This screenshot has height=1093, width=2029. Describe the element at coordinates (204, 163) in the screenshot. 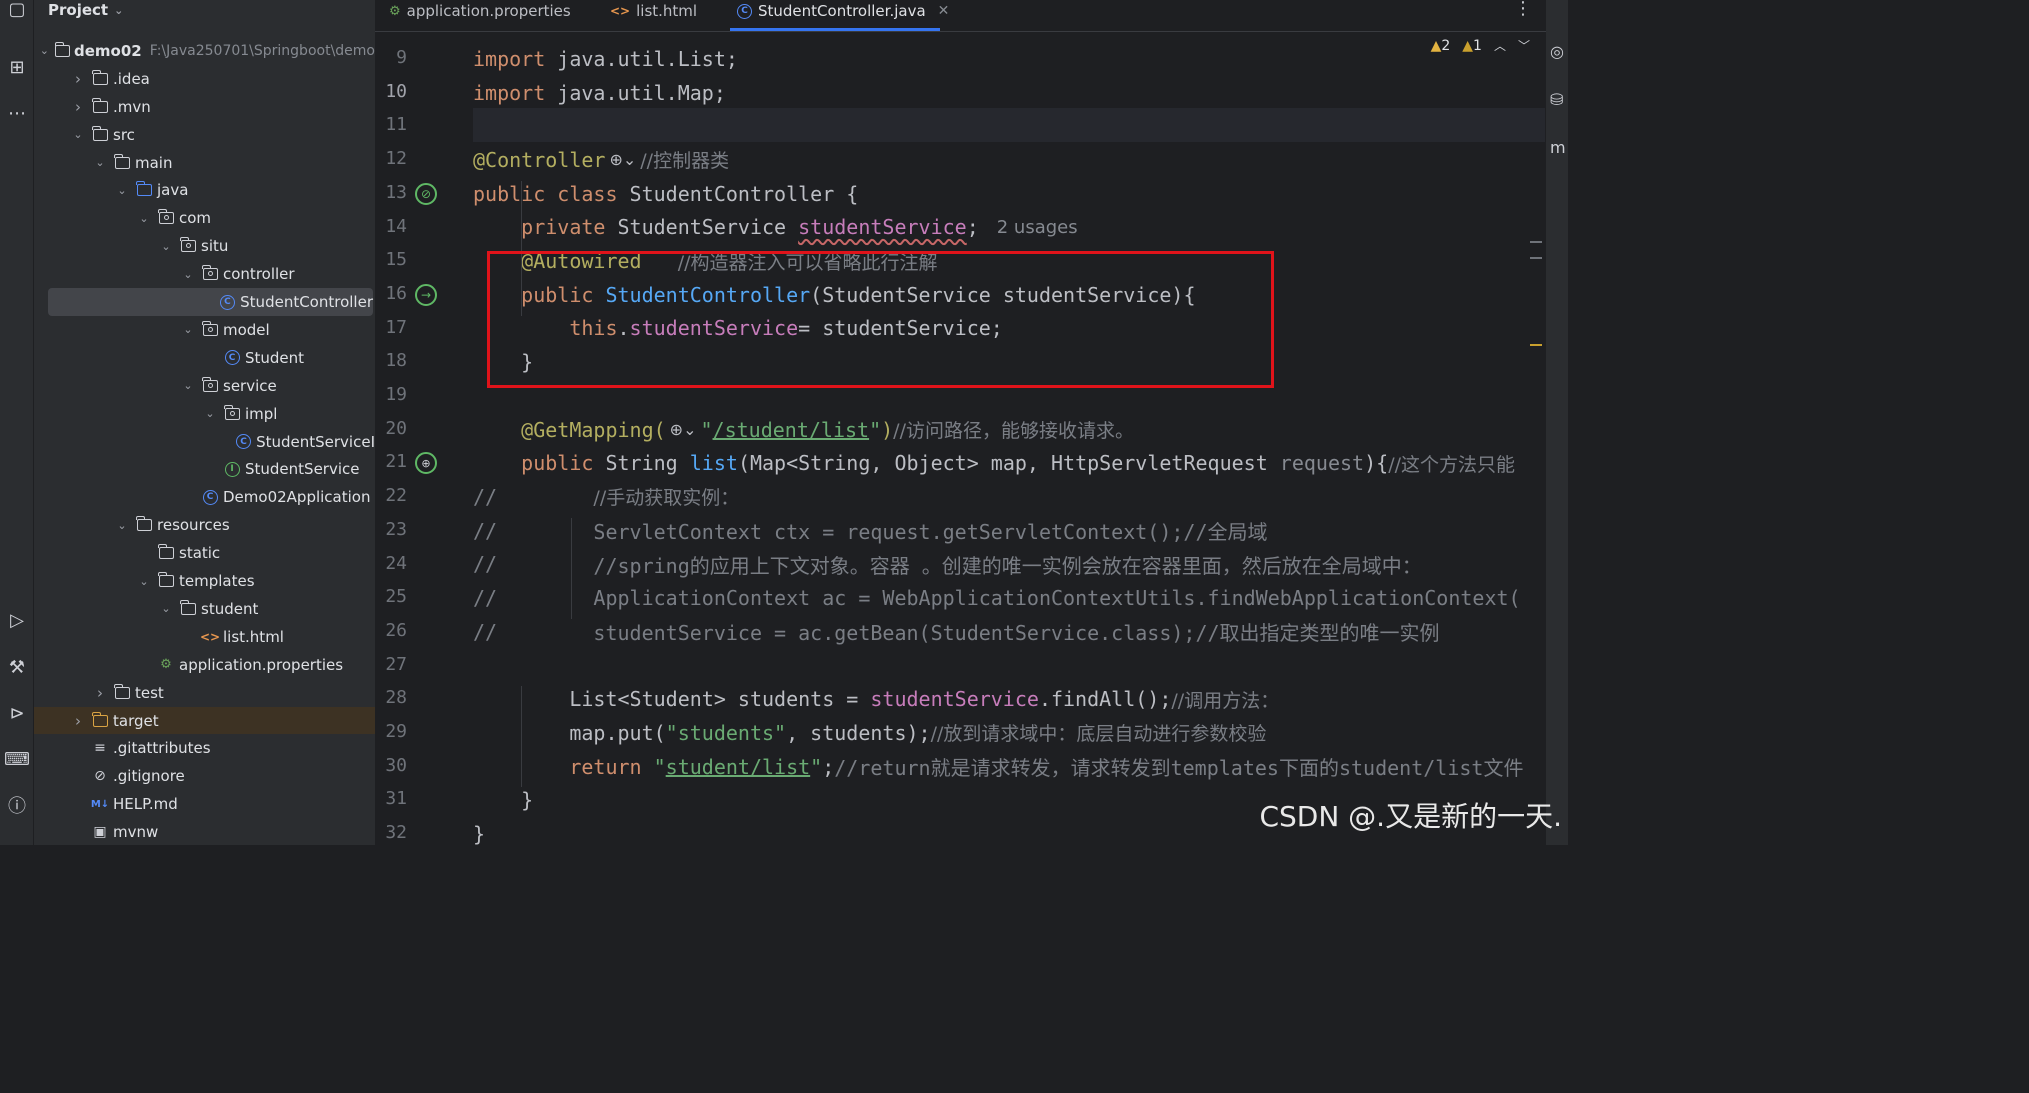

I see `tree-item-main: ⌄ main` at that location.